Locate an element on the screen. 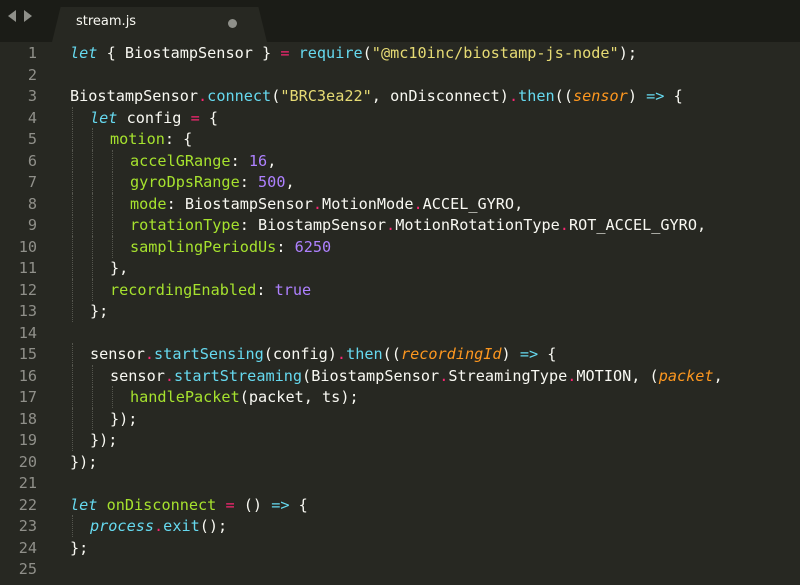  code-token: , is located at coordinates (272, 160).